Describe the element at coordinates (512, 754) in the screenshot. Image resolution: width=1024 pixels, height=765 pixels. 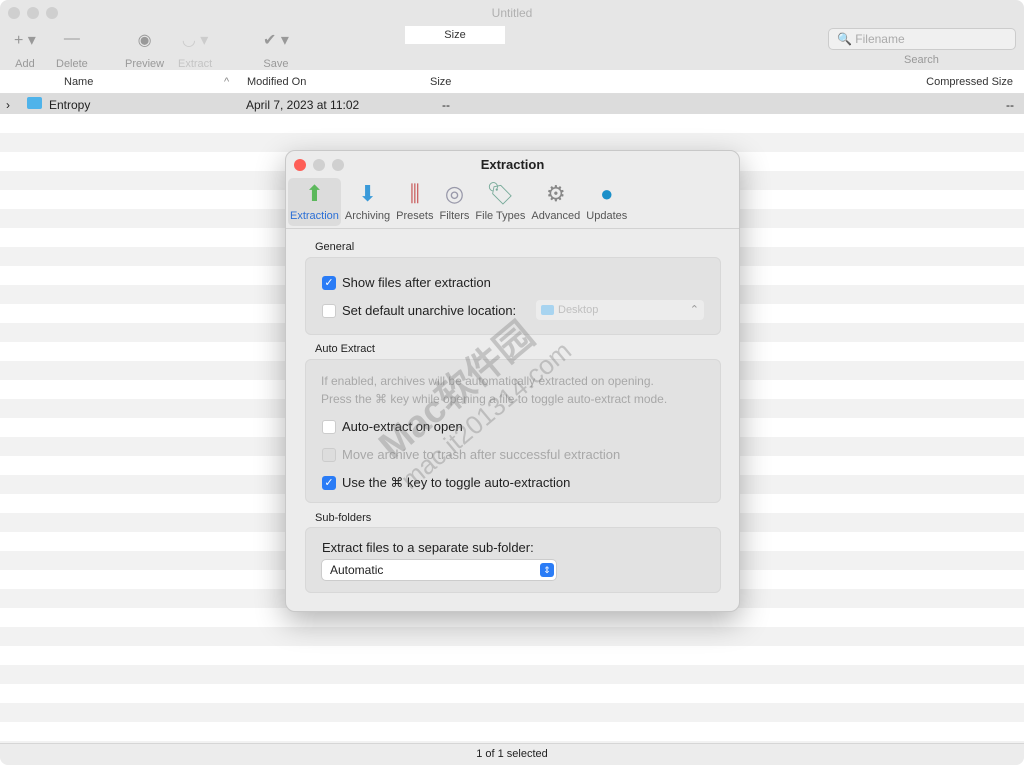
I see `status-bar: 1 of 1 selected` at that location.